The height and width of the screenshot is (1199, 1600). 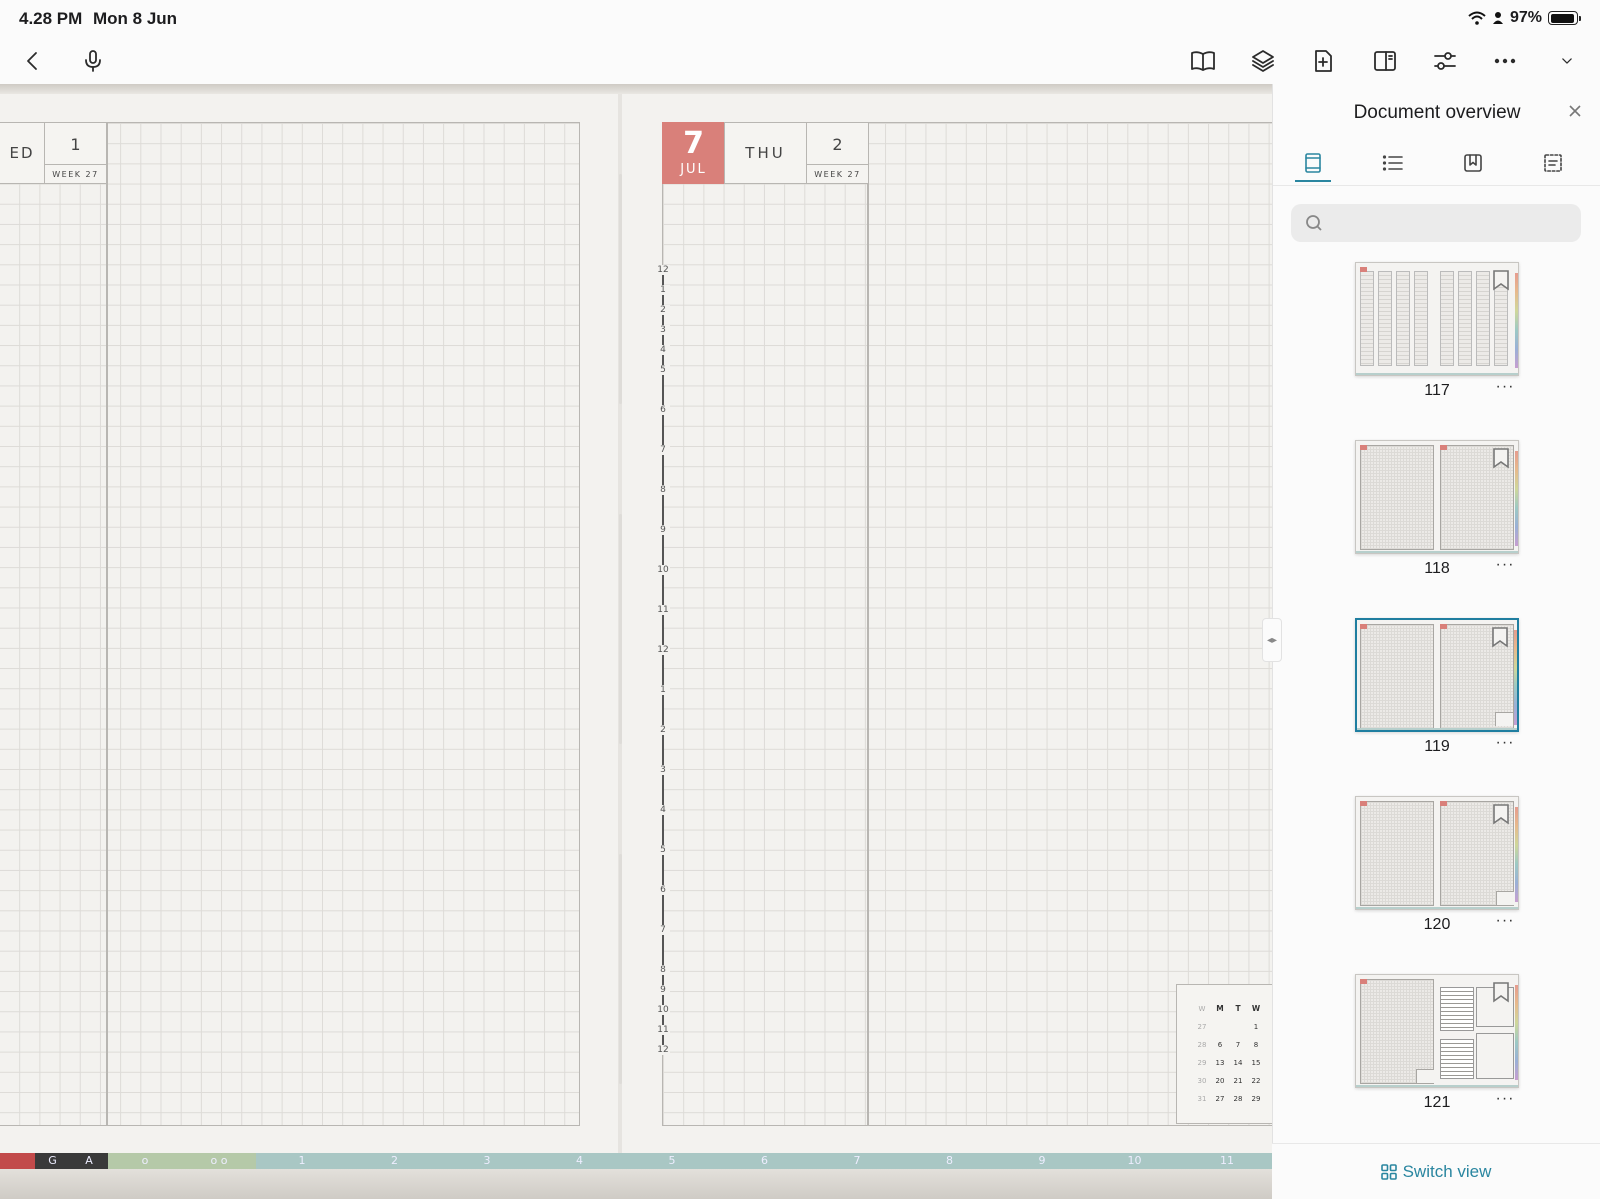 What do you see at coordinates (1238, 1099) in the screenshot?
I see `mini-calendar-day: 28` at bounding box center [1238, 1099].